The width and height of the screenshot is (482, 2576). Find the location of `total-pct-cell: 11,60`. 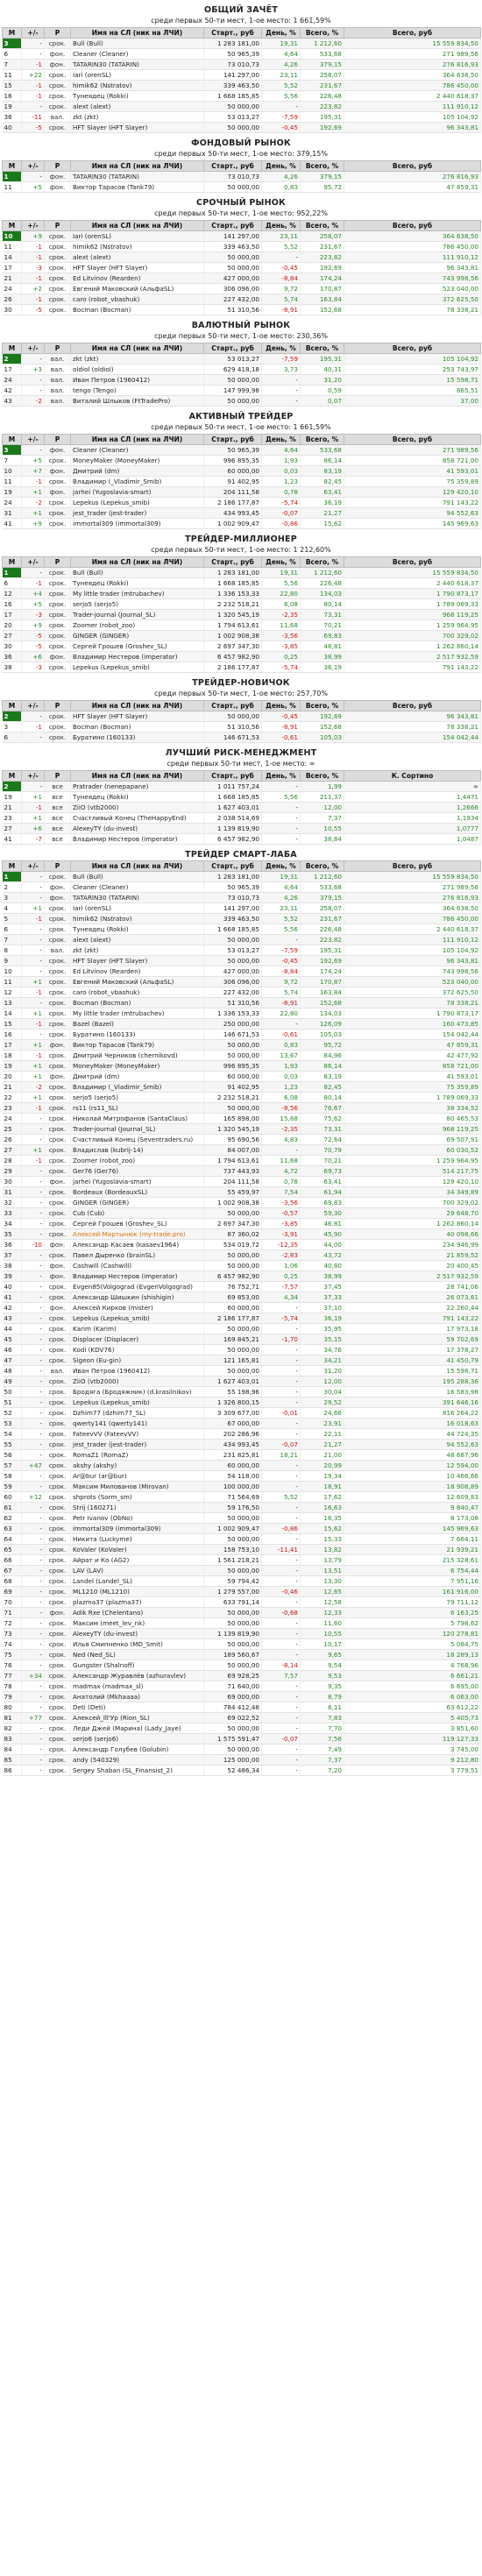

total-pct-cell: 11,60 is located at coordinates (322, 1623).